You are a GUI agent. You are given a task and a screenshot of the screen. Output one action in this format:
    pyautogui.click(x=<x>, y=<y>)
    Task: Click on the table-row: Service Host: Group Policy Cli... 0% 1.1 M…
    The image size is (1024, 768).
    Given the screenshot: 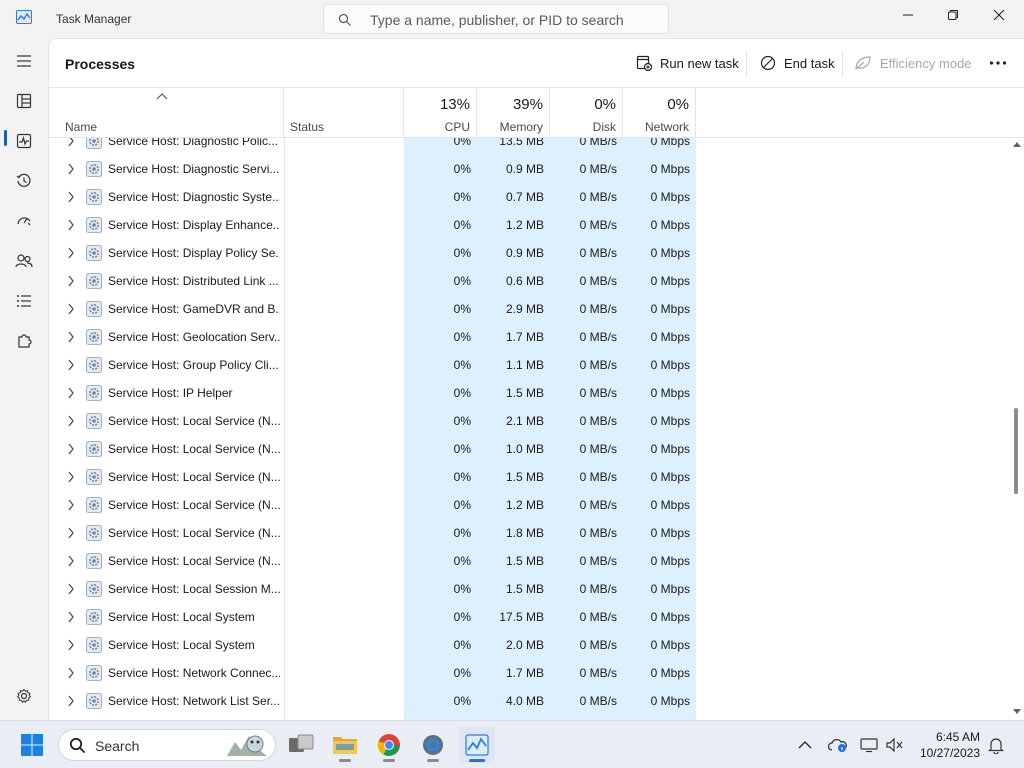 What is the action you would take?
    pyautogui.click(x=532, y=365)
    